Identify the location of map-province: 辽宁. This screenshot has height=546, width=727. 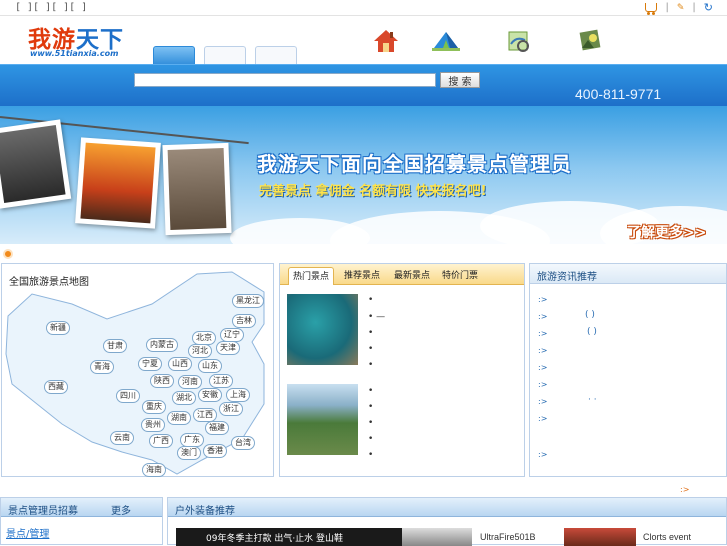
(232, 335).